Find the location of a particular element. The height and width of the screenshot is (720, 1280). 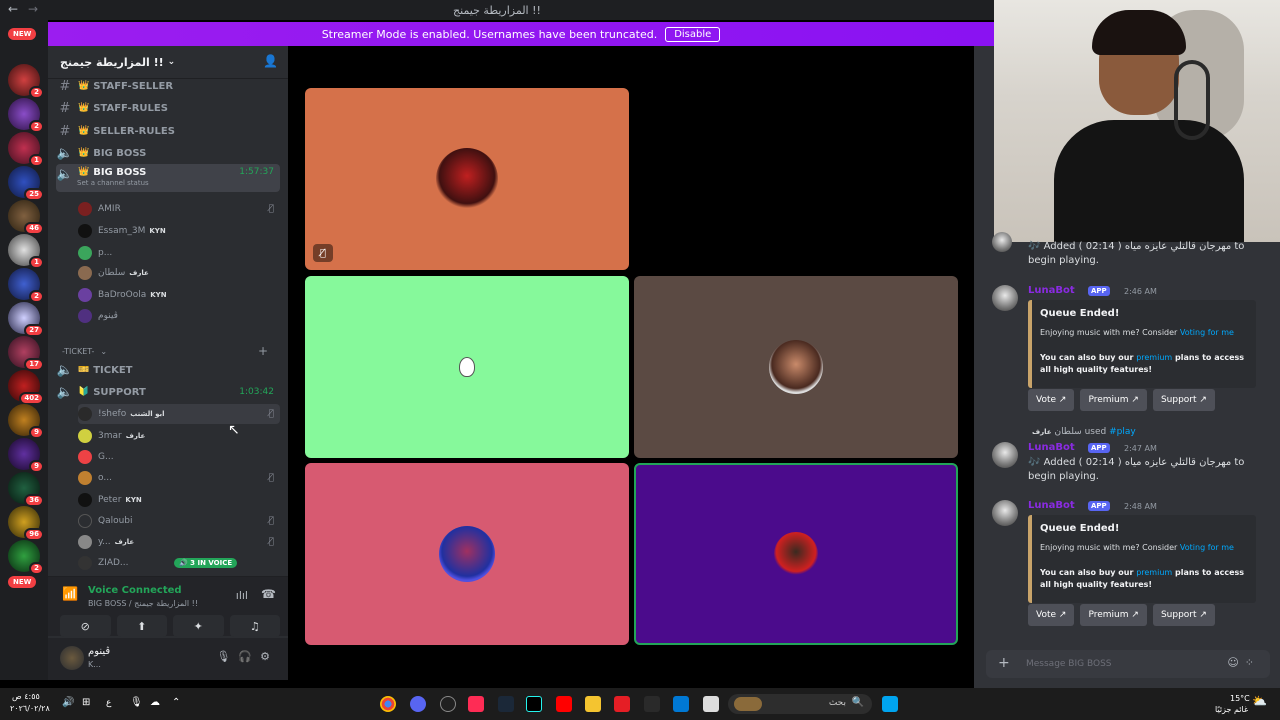

activities-icon: ✦ is located at coordinates (198, 626).